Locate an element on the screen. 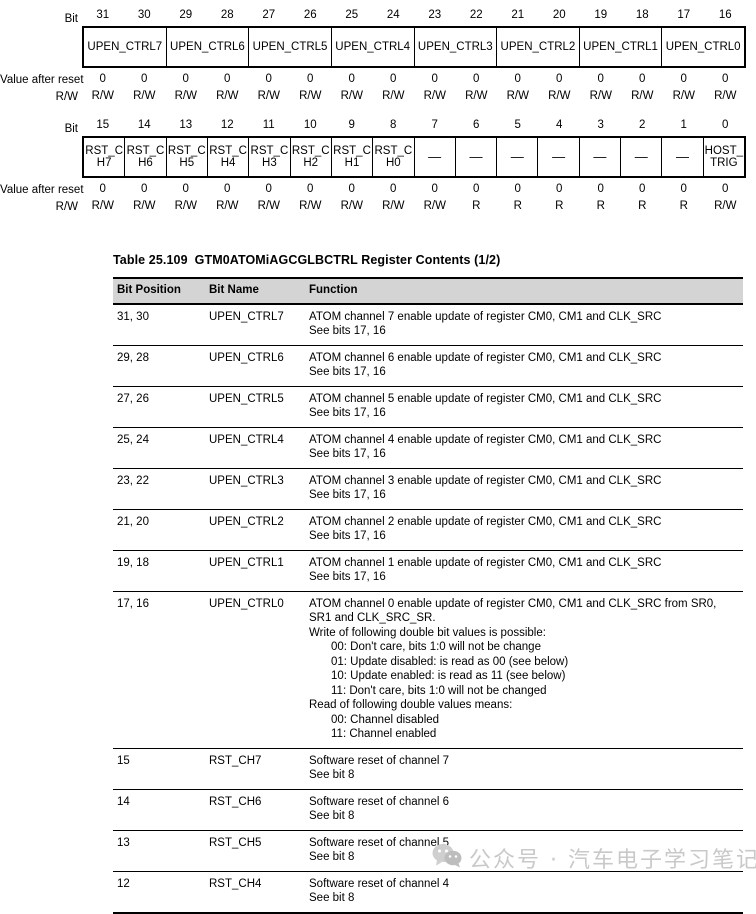  cell-bit-name: RST_CH5 is located at coordinates (255, 851).